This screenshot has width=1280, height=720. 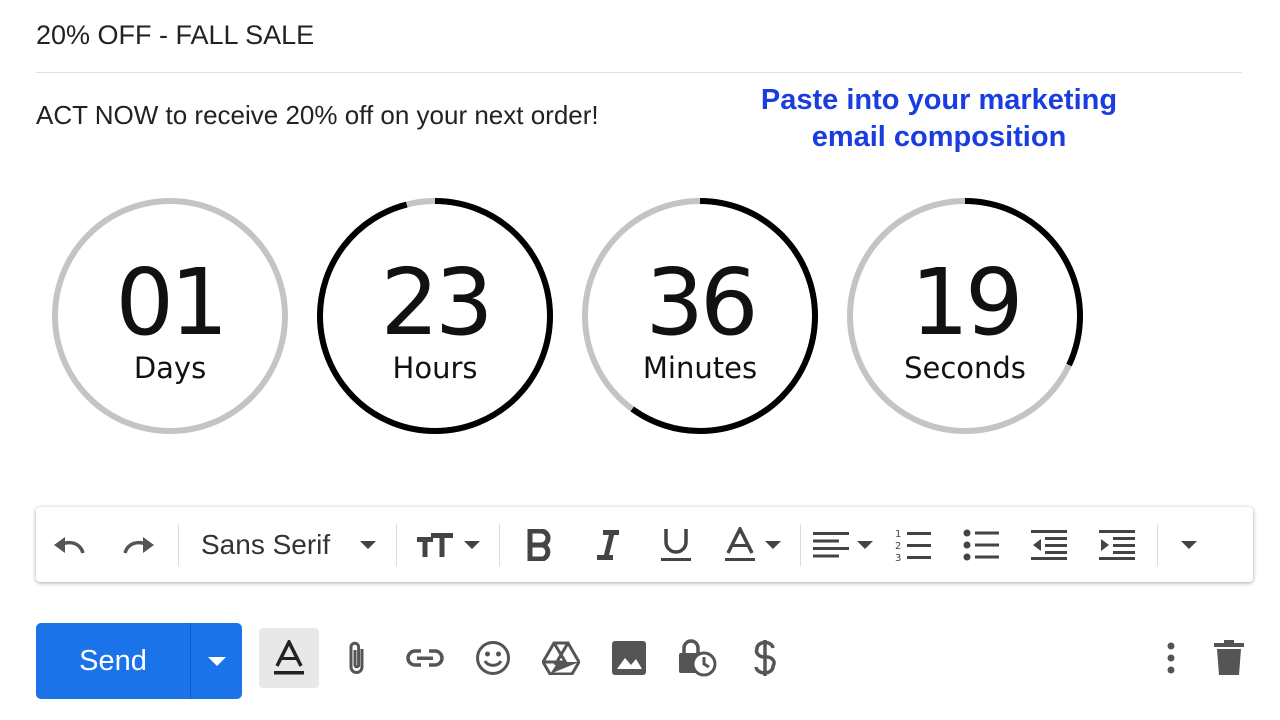 I want to click on countdown-label: Days, so click(x=170, y=368).